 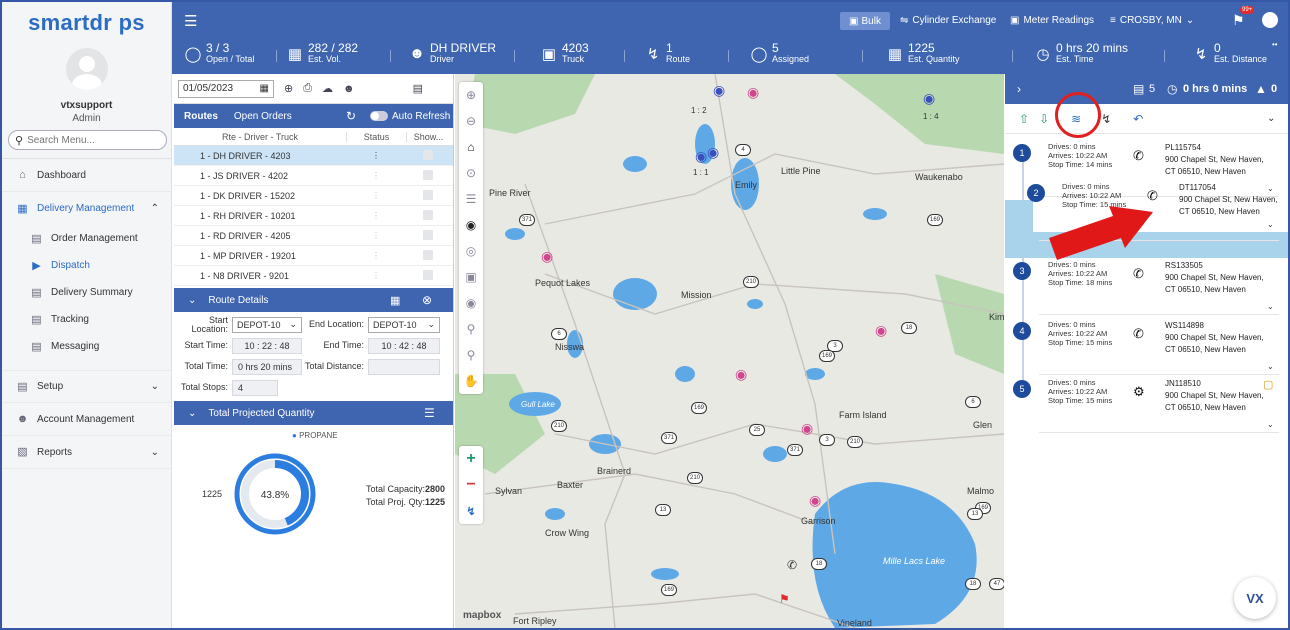 What do you see at coordinates (471, 173) in the screenshot?
I see `locate-icon: ⊙` at bounding box center [471, 173].